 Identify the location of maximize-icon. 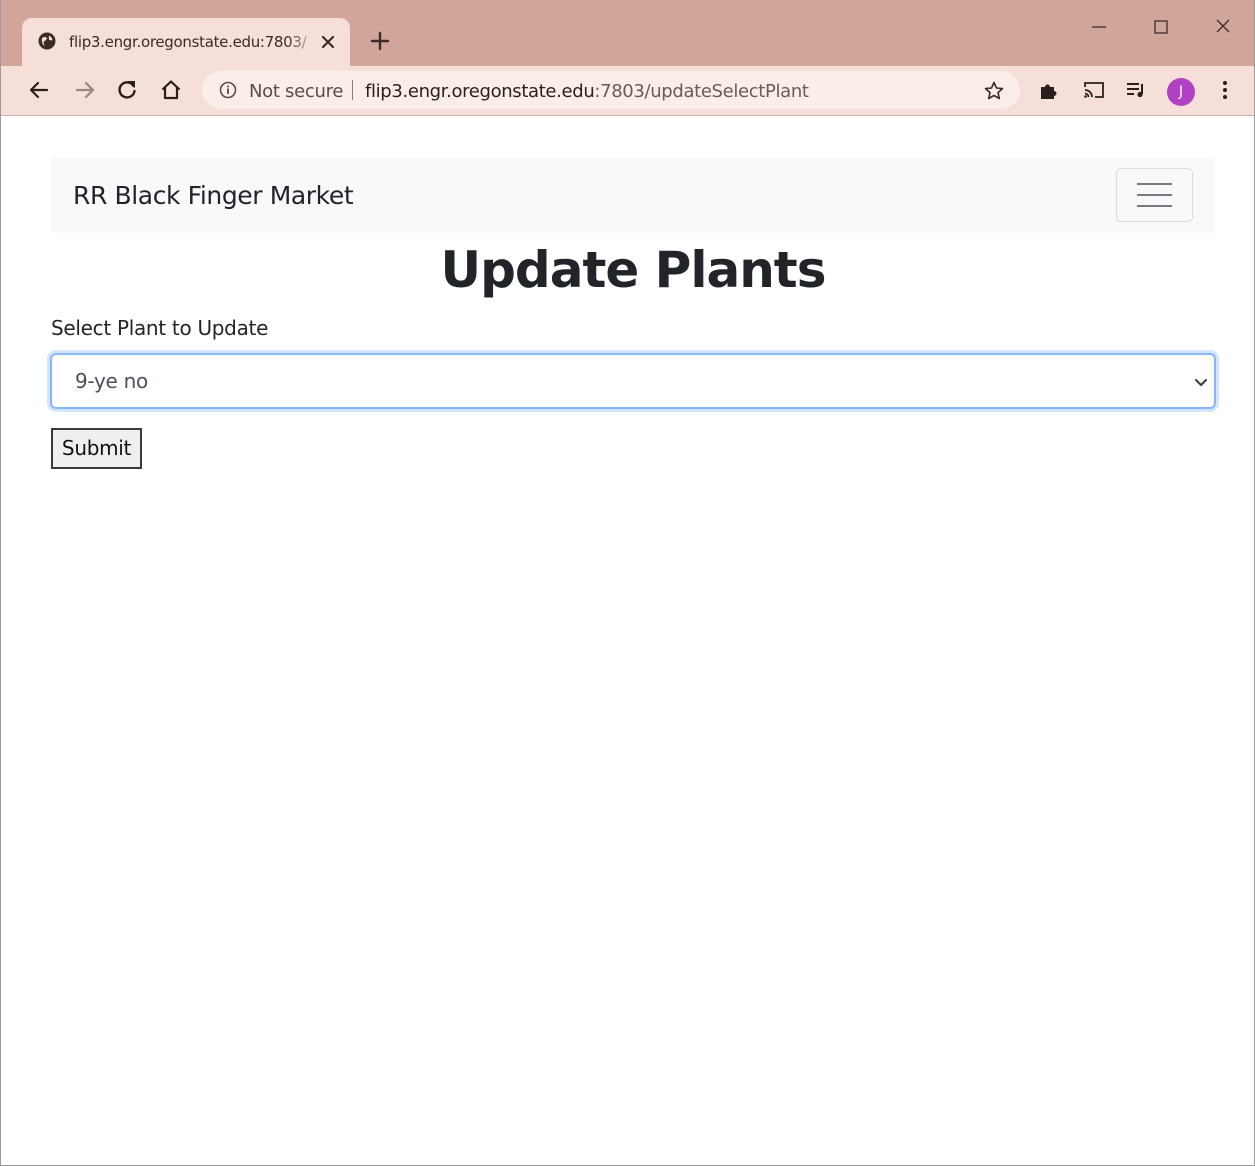
(1161, 27).